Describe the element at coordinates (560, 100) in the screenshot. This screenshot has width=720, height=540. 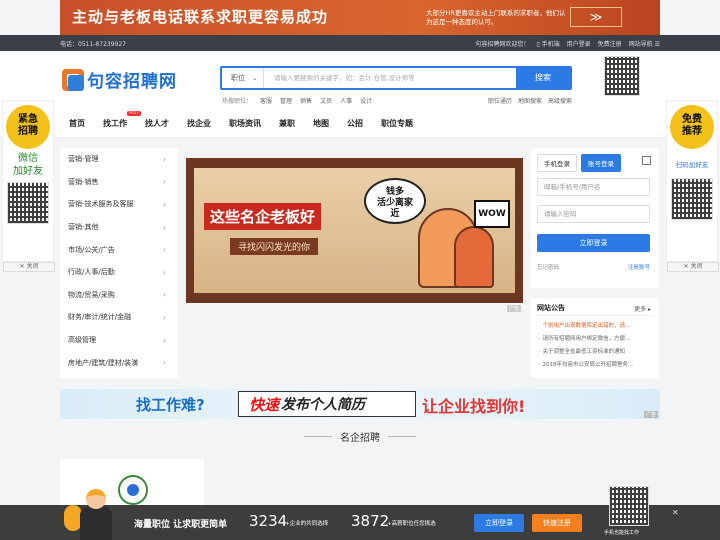
I see `advanced-search-link: 高级搜索` at that location.